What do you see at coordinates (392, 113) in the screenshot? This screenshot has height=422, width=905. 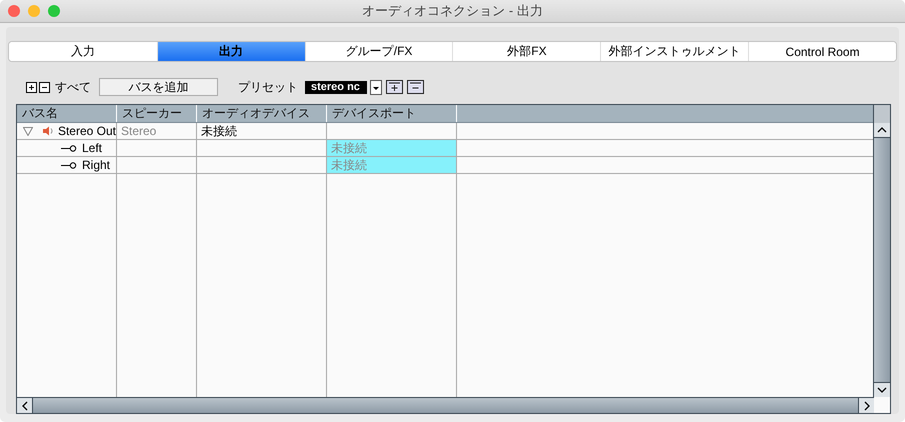 I see `column-header: デバイスポート` at bounding box center [392, 113].